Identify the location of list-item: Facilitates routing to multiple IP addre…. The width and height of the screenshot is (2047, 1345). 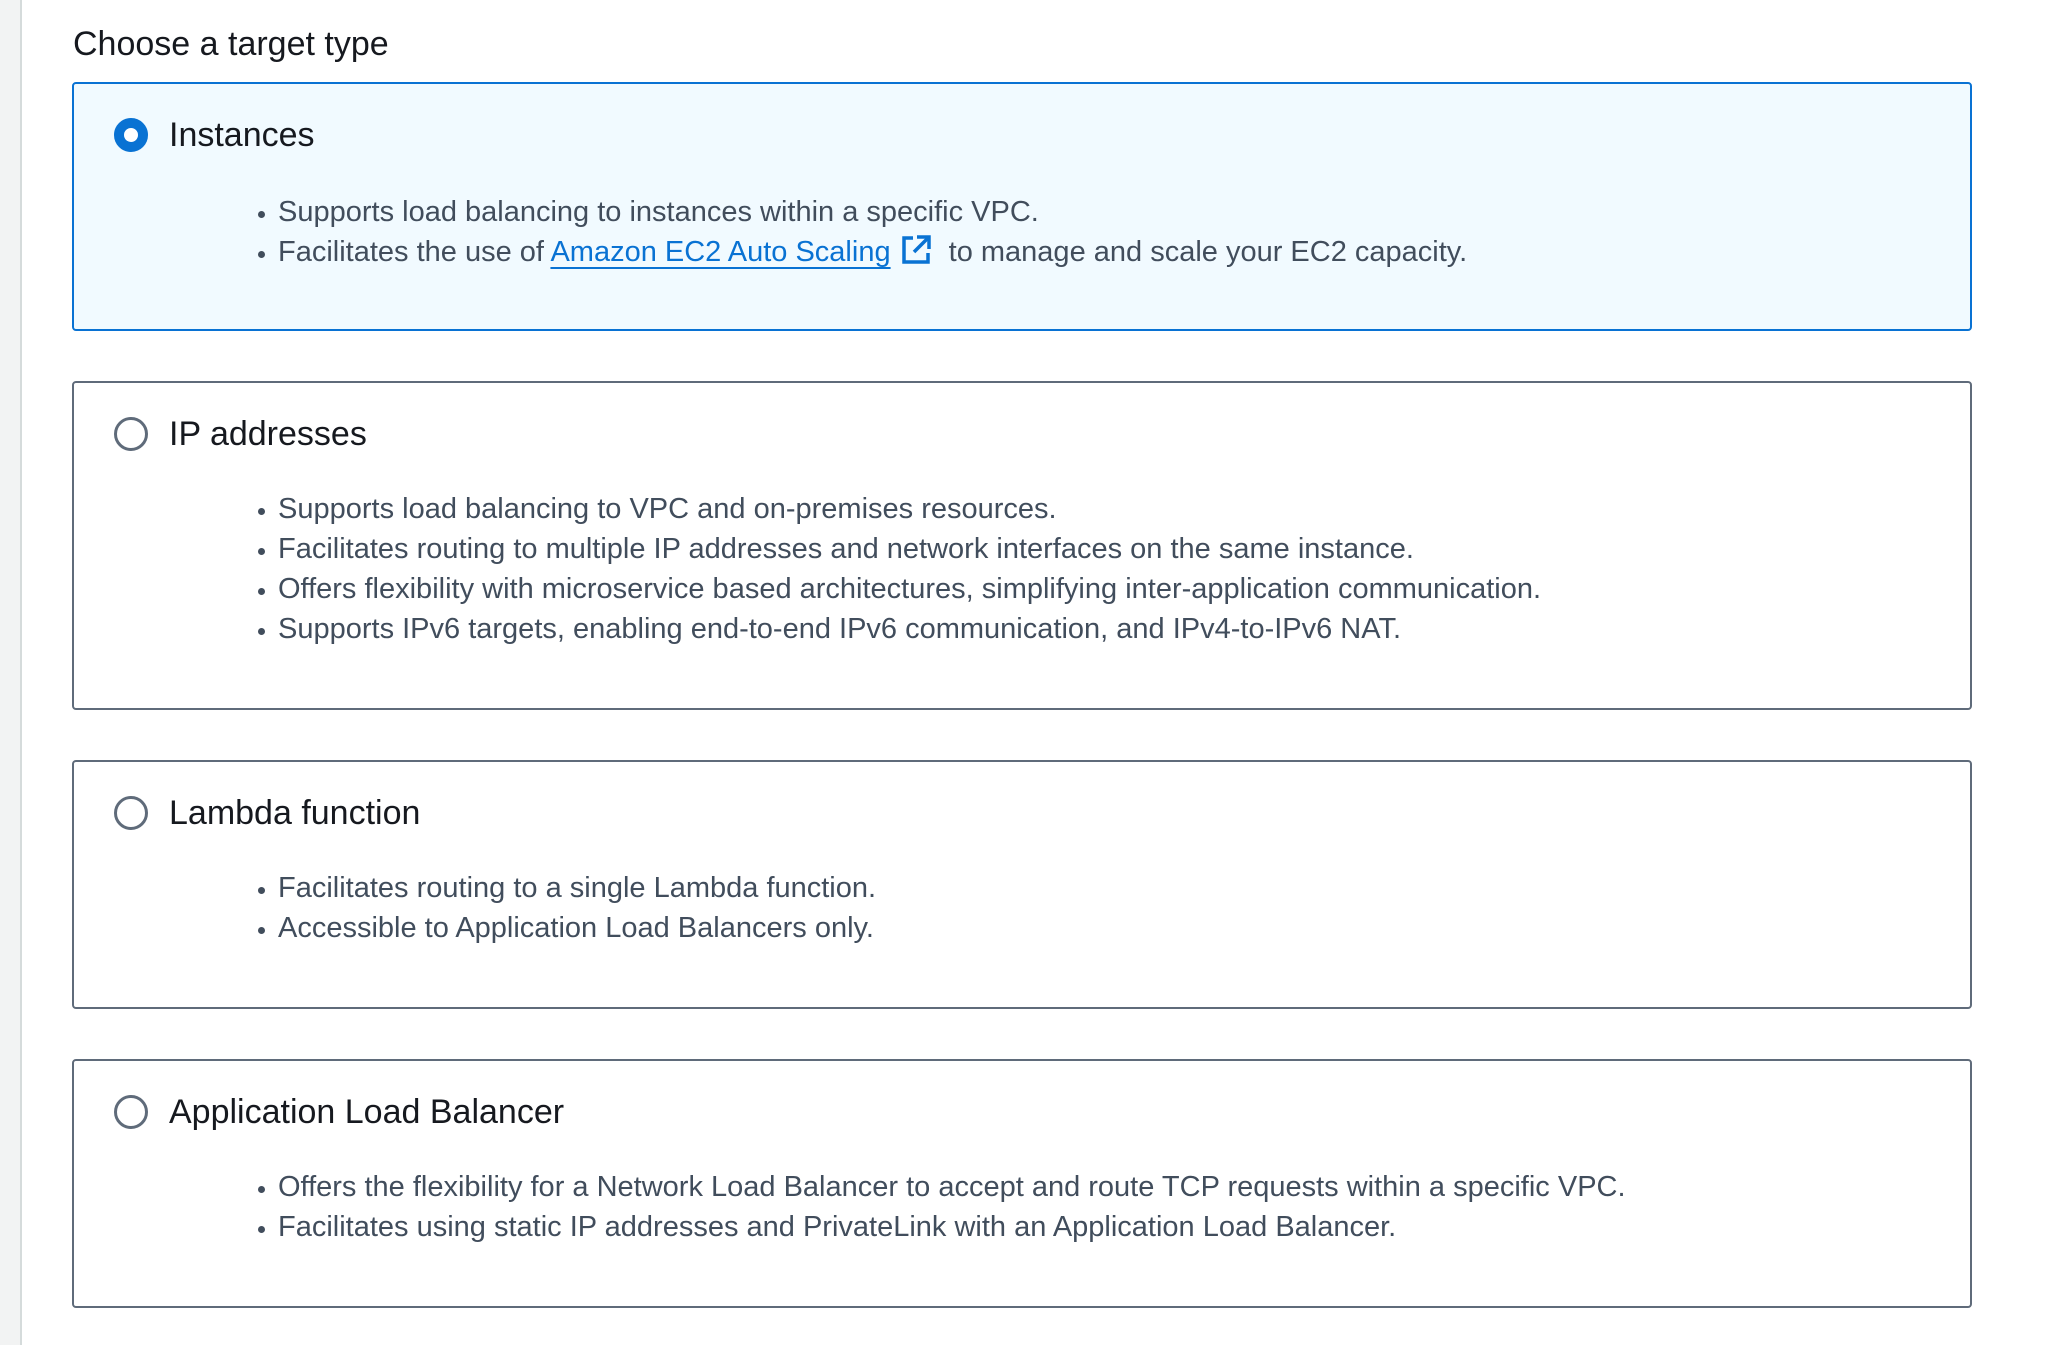
(909, 549).